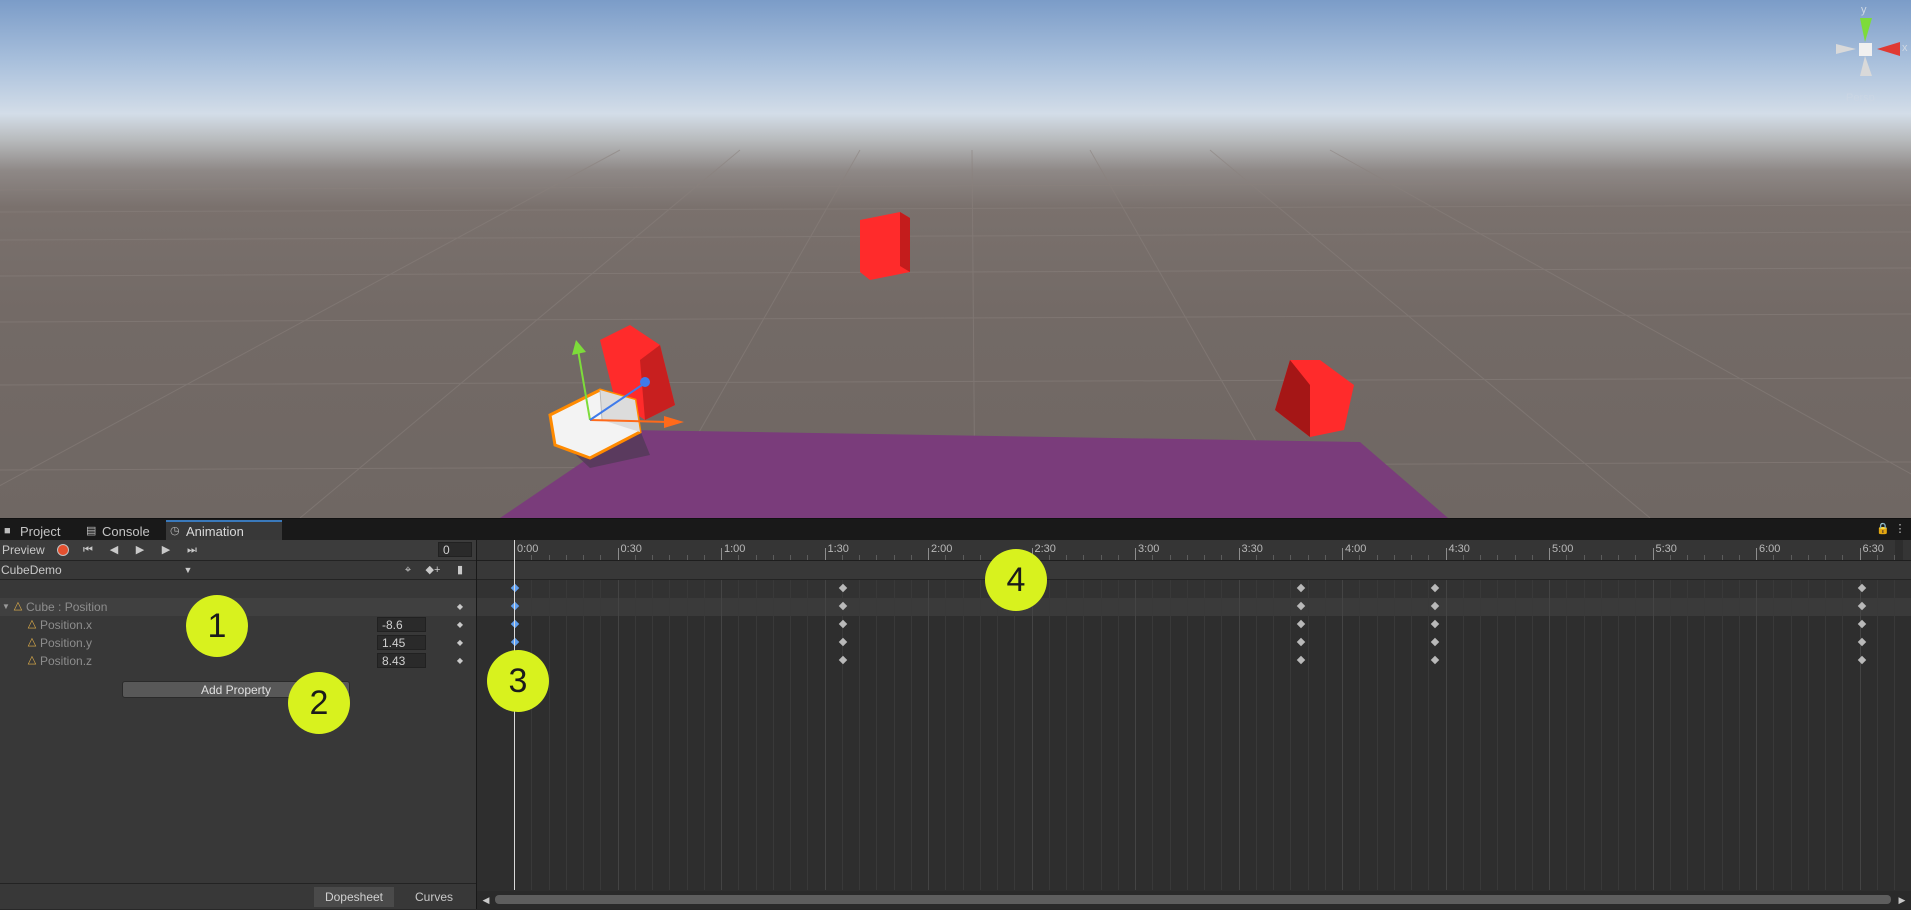 The height and width of the screenshot is (910, 1911). What do you see at coordinates (1900, 529) in the screenshot?
I see `more-options-icon: ⋮` at bounding box center [1900, 529].